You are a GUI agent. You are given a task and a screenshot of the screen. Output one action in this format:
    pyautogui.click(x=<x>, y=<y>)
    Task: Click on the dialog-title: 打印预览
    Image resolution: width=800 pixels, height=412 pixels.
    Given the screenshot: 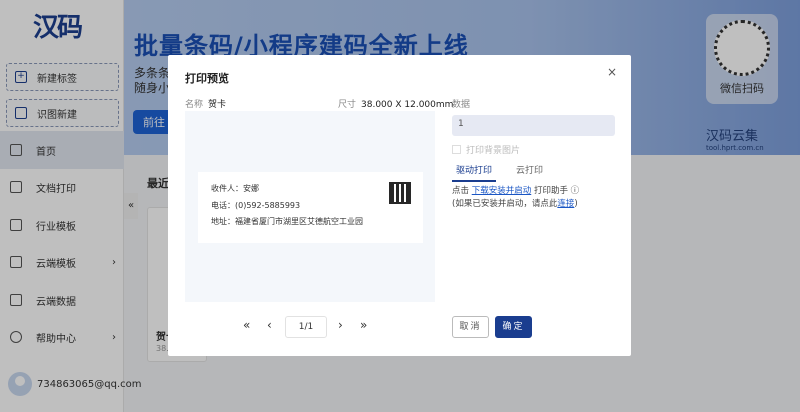 What is the action you would take?
    pyautogui.click(x=207, y=78)
    